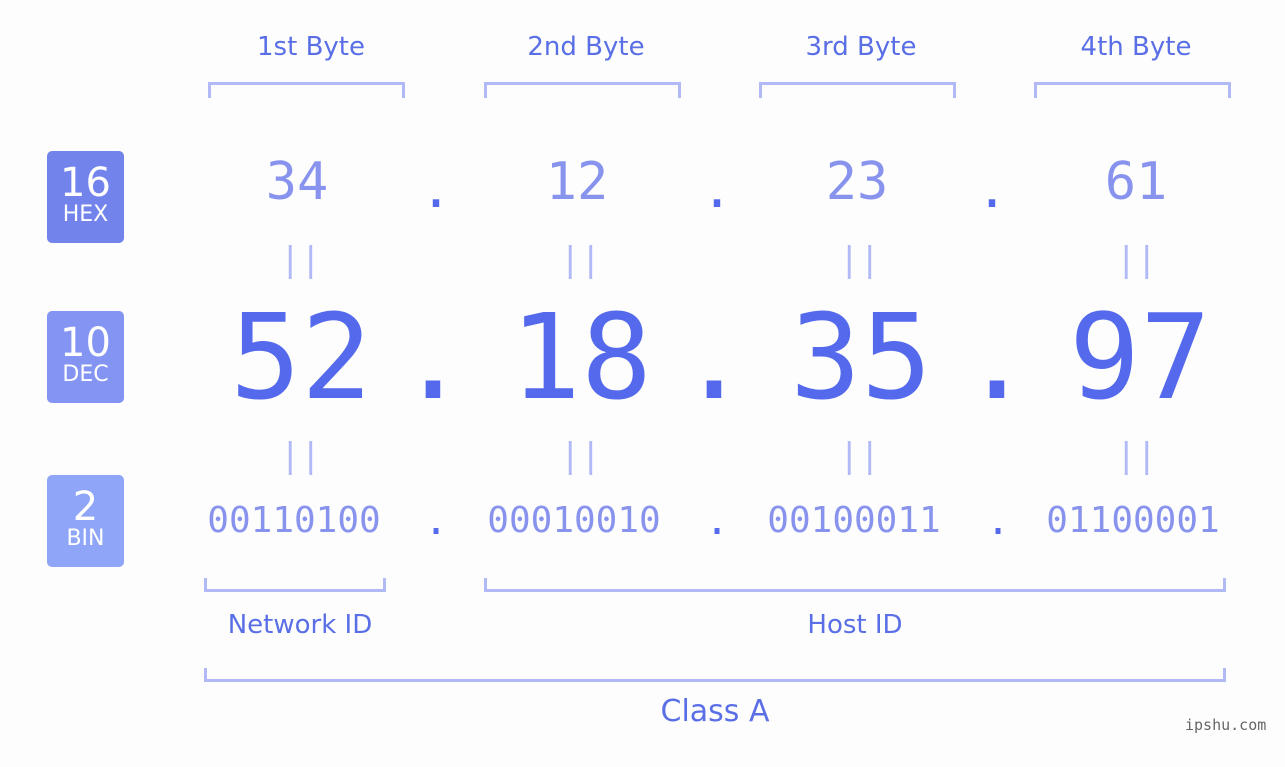 This screenshot has width=1285, height=767. What do you see at coordinates (85, 214) in the screenshot?
I see `hex-badge-label: HEX` at bounding box center [85, 214].